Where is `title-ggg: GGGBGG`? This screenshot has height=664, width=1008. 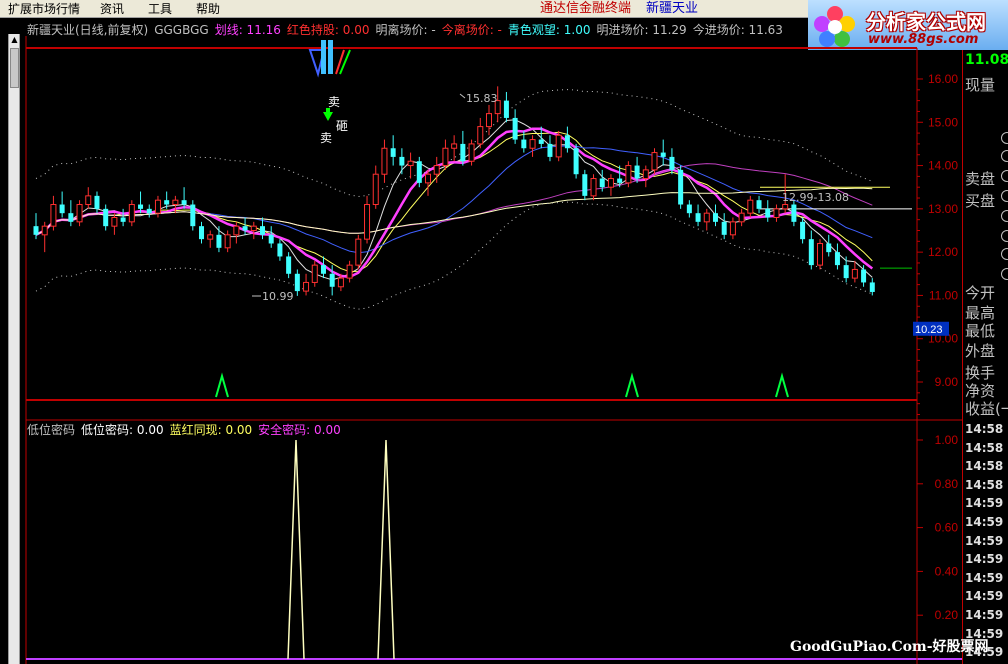
title-ggg: GGGBGG is located at coordinates (181, 30).